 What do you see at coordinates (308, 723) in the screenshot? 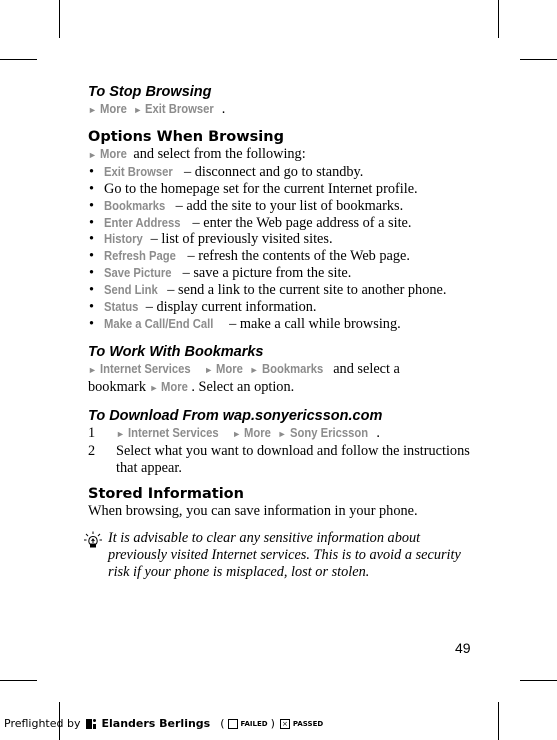
I see `passed-label: PASSED` at bounding box center [308, 723].